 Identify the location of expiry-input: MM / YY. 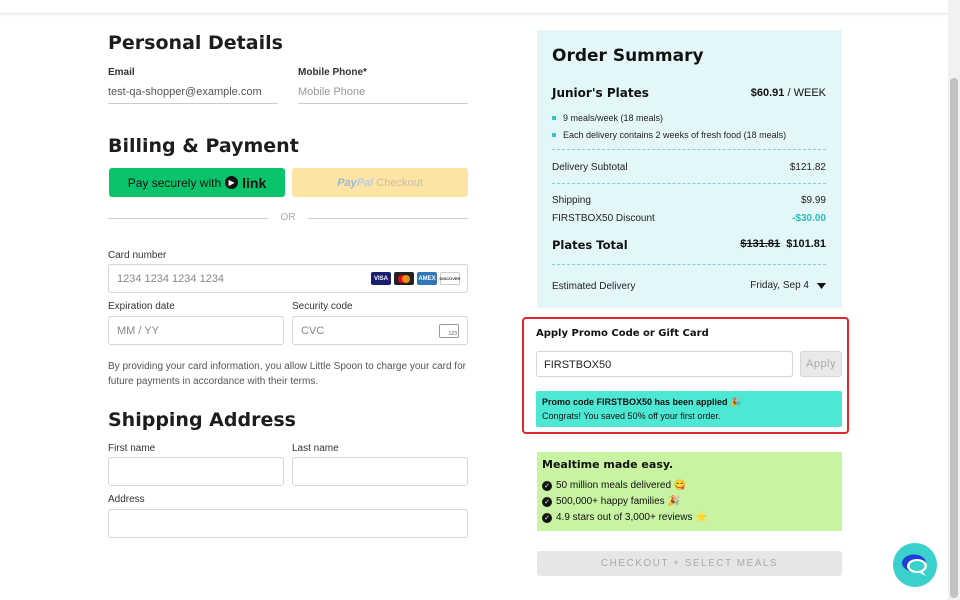
(196, 330).